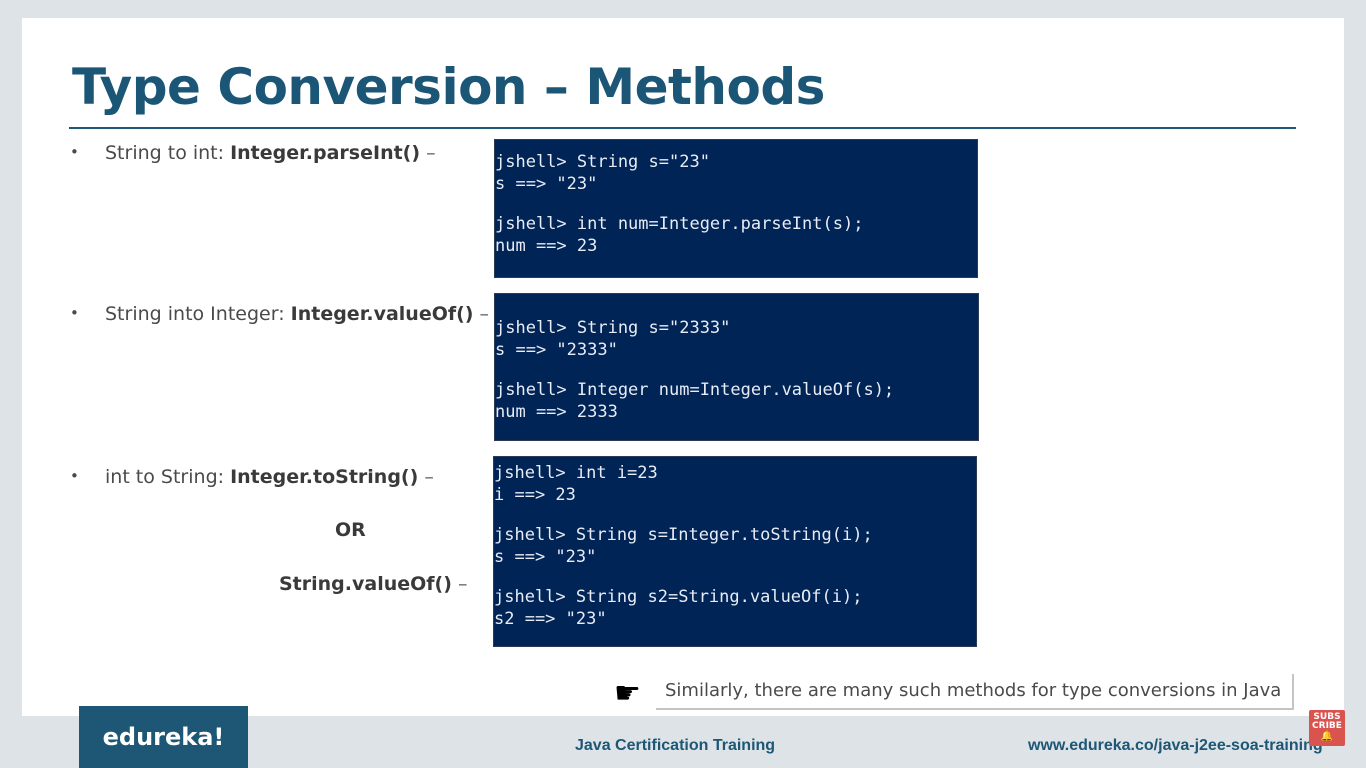 This screenshot has width=1366, height=768. What do you see at coordinates (198, 314) in the screenshot?
I see `bullet-prefix: String into Integer:` at bounding box center [198, 314].